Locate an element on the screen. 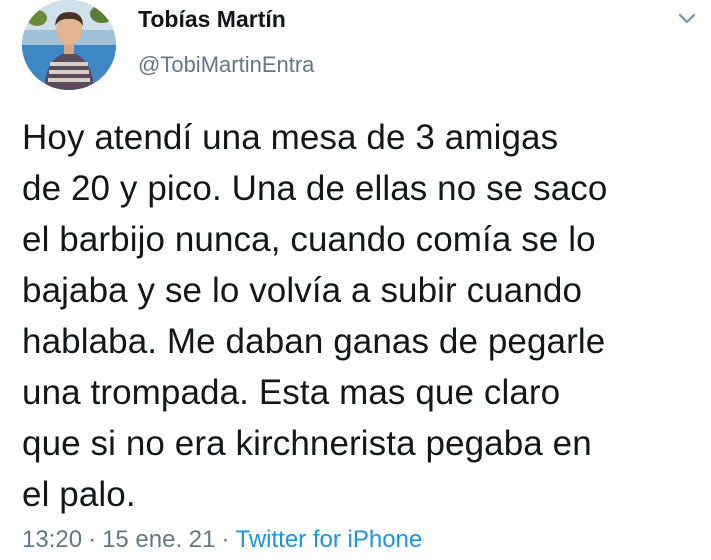  user-handle: @TobiMartinEntra is located at coordinates (226, 65).